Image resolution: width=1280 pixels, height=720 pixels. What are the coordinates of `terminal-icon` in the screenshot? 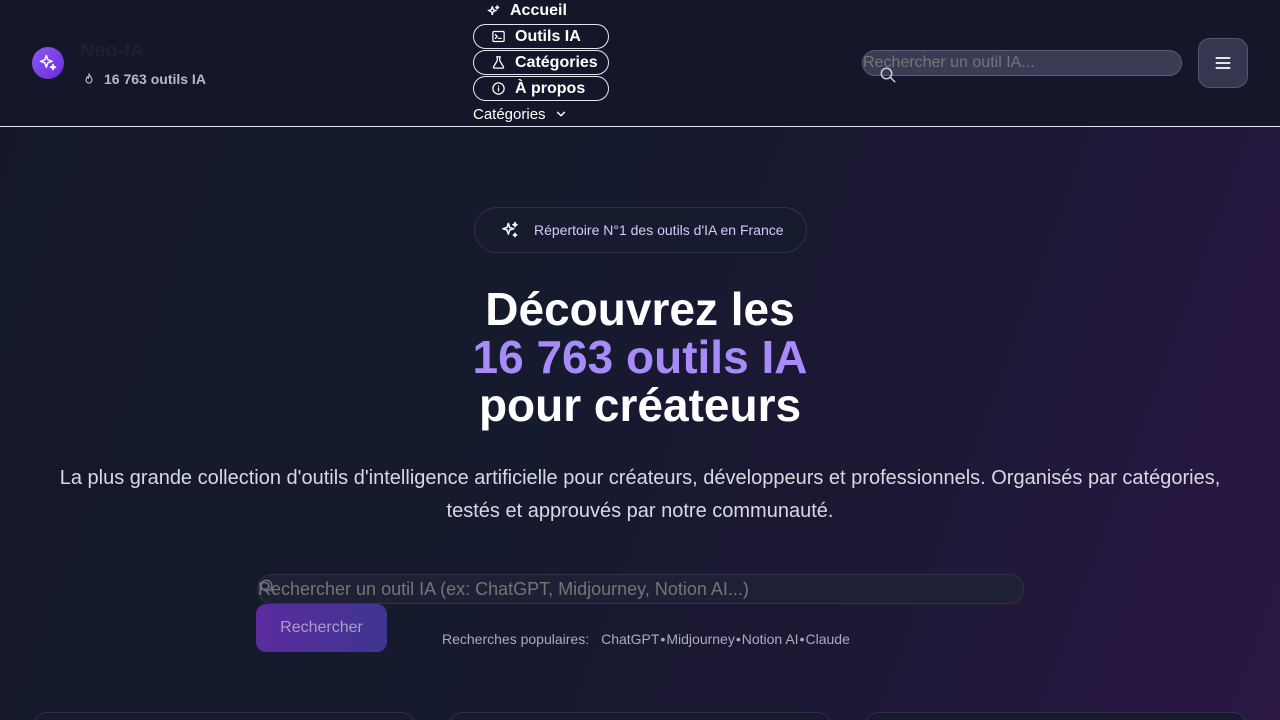 It's located at (498, 36).